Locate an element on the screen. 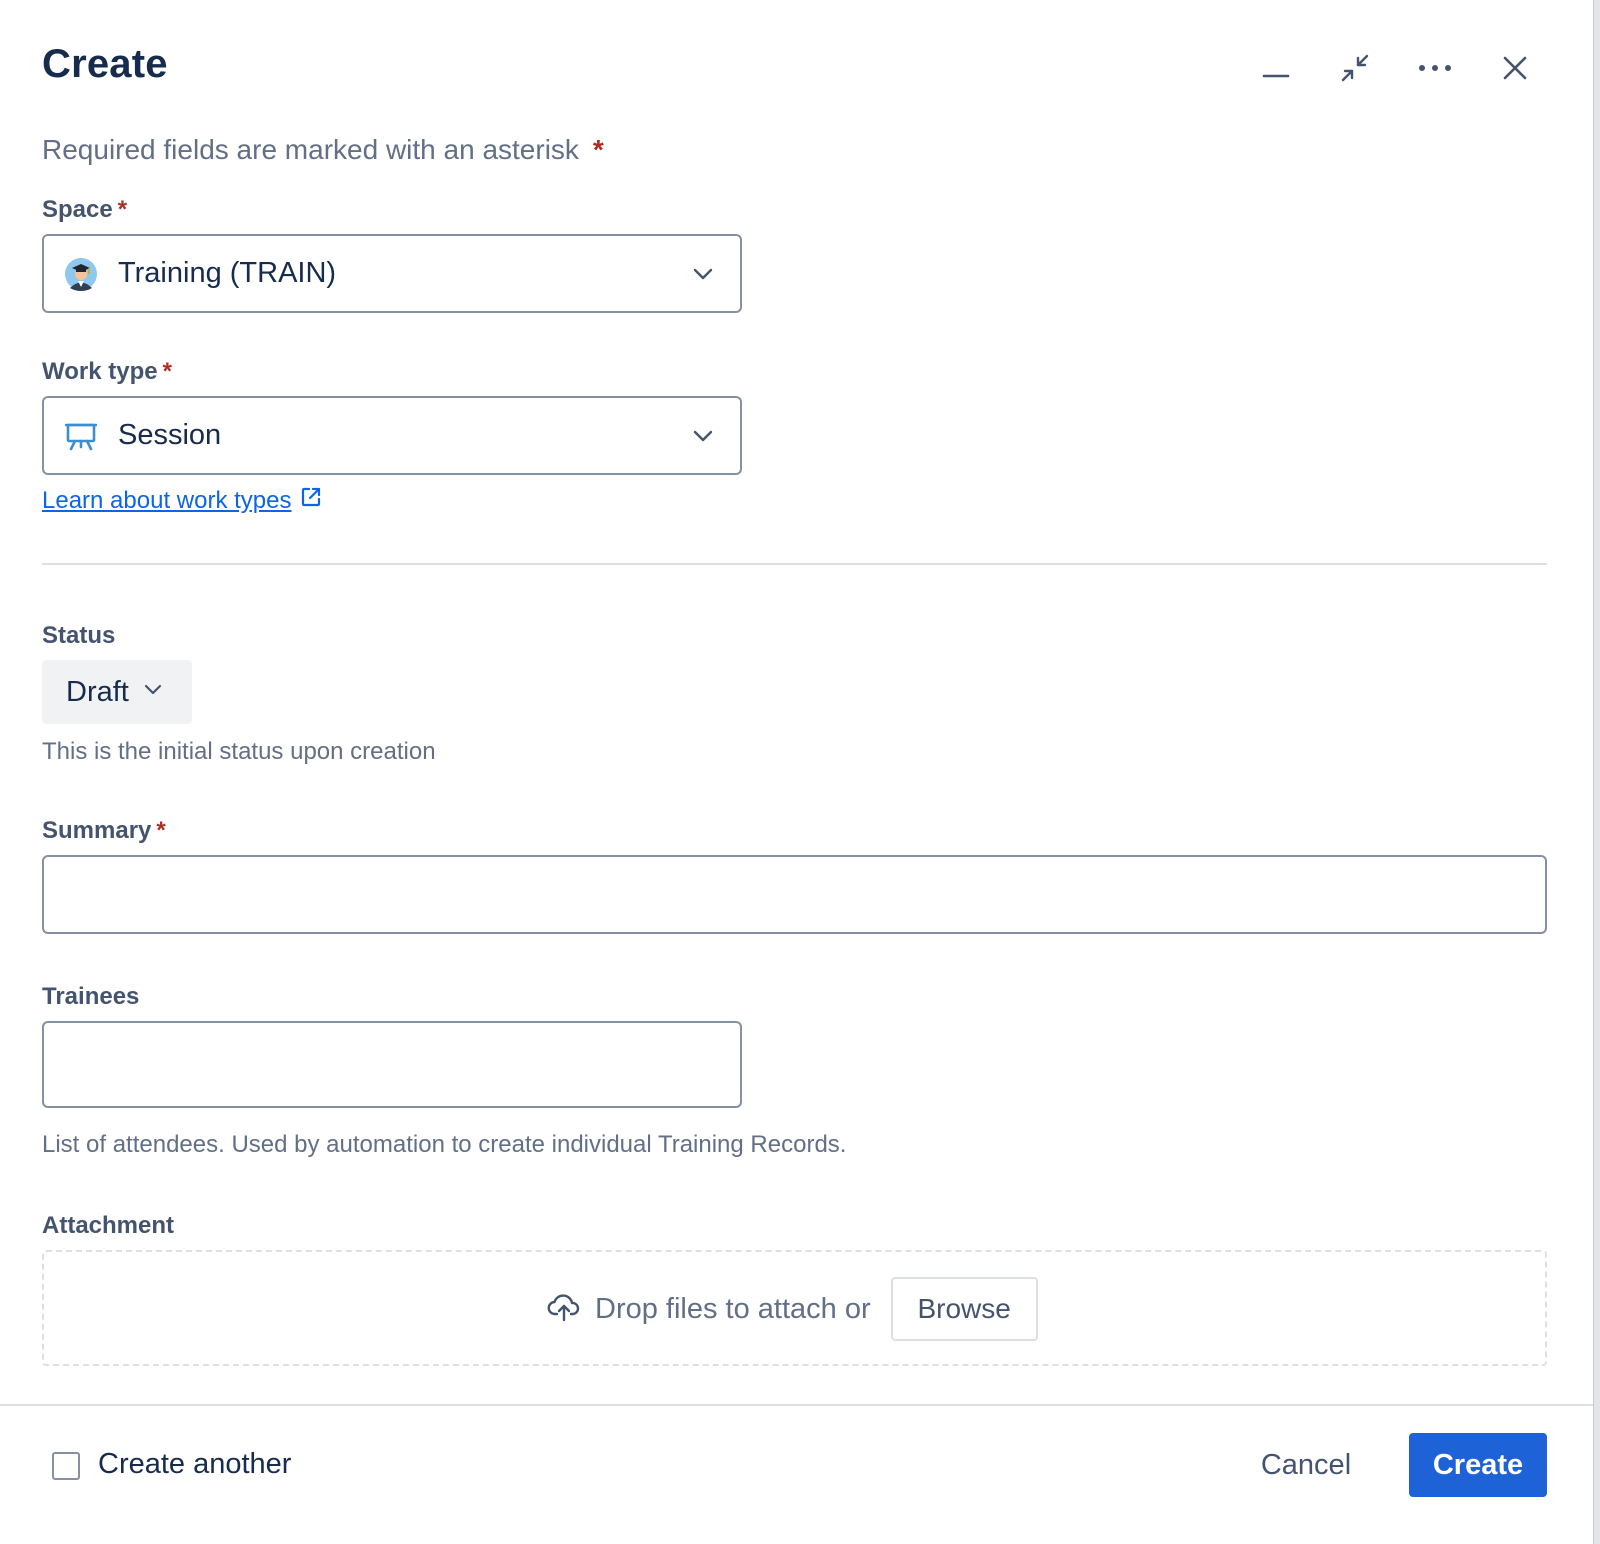 The width and height of the screenshot is (1600, 1544). summary-label-text: Summary is located at coordinates (97, 830).